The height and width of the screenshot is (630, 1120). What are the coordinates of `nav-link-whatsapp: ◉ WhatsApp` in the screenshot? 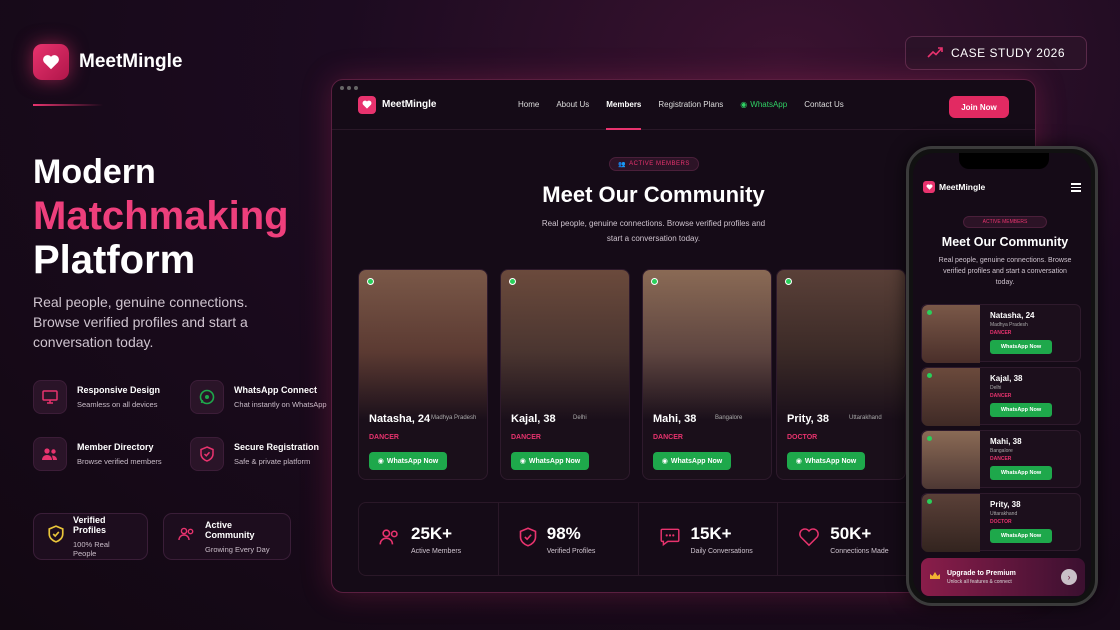 It's located at (763, 105).